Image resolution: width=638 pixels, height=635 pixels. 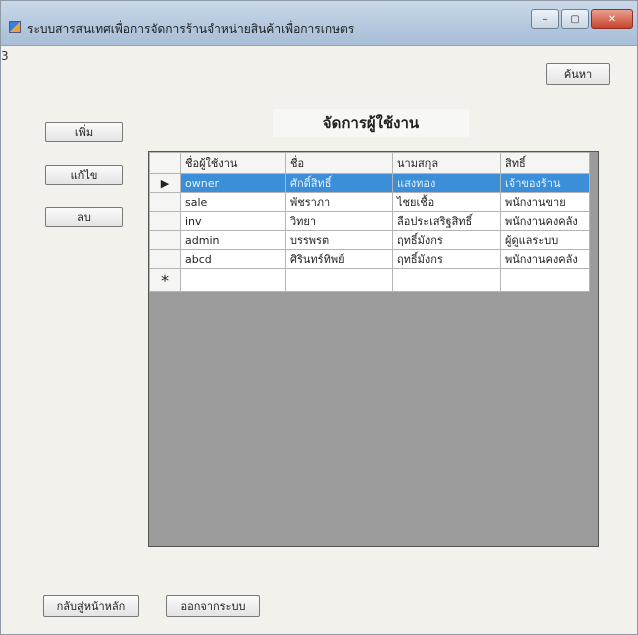 What do you see at coordinates (446, 183) in the screenshot?
I see `cell-lastname: แสงทอง` at bounding box center [446, 183].